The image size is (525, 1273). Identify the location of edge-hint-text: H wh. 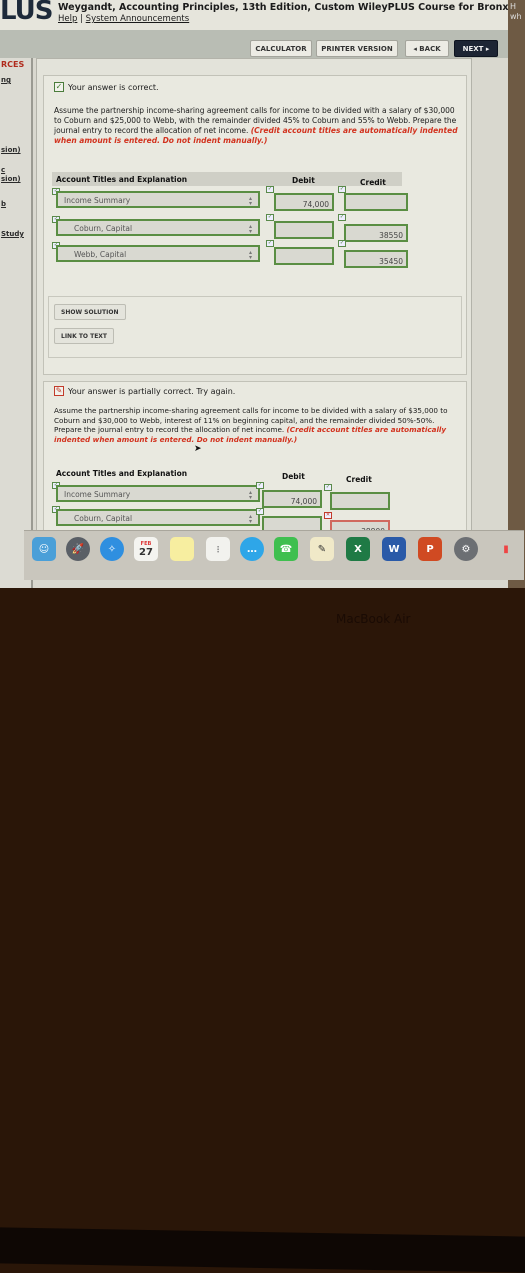
(516, 11).